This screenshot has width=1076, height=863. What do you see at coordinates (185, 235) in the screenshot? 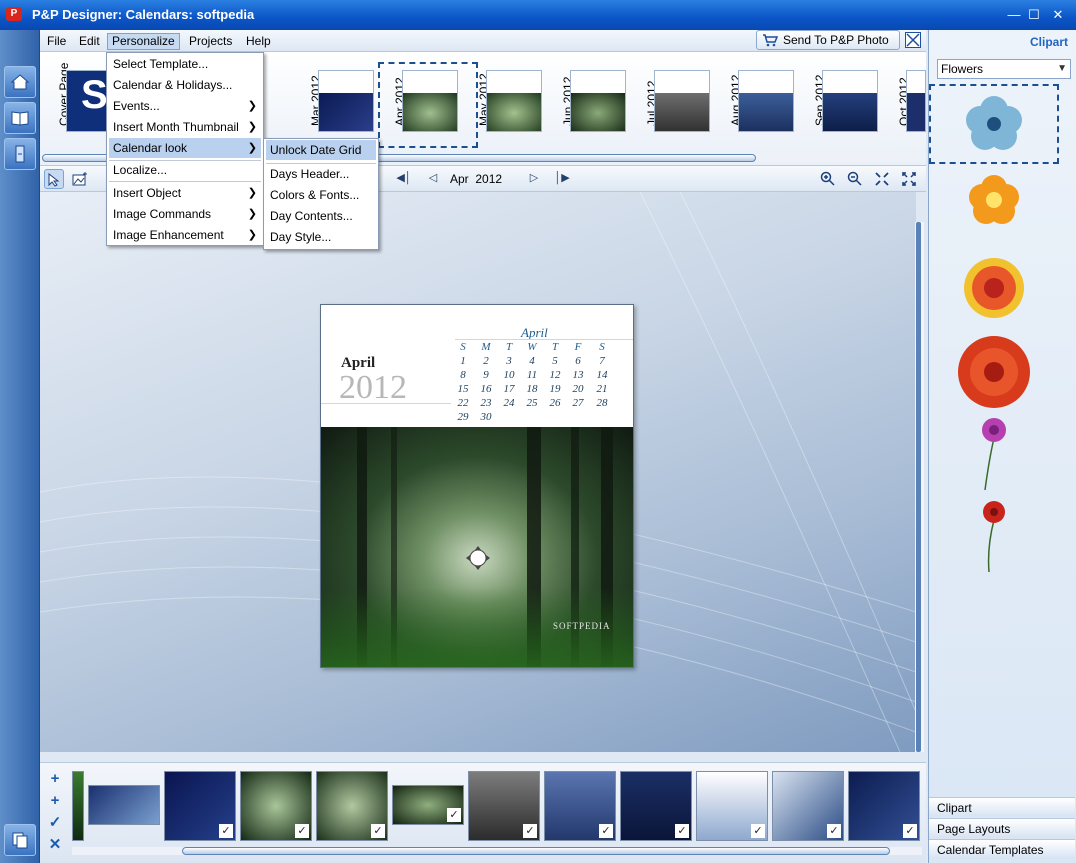
I see `menu-image-enhancement: Image Enhancement ❯` at bounding box center [185, 235].